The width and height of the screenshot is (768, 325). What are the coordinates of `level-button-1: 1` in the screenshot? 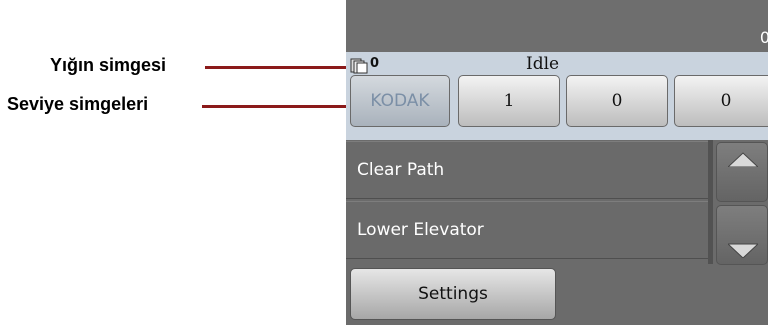 It's located at (509, 101).